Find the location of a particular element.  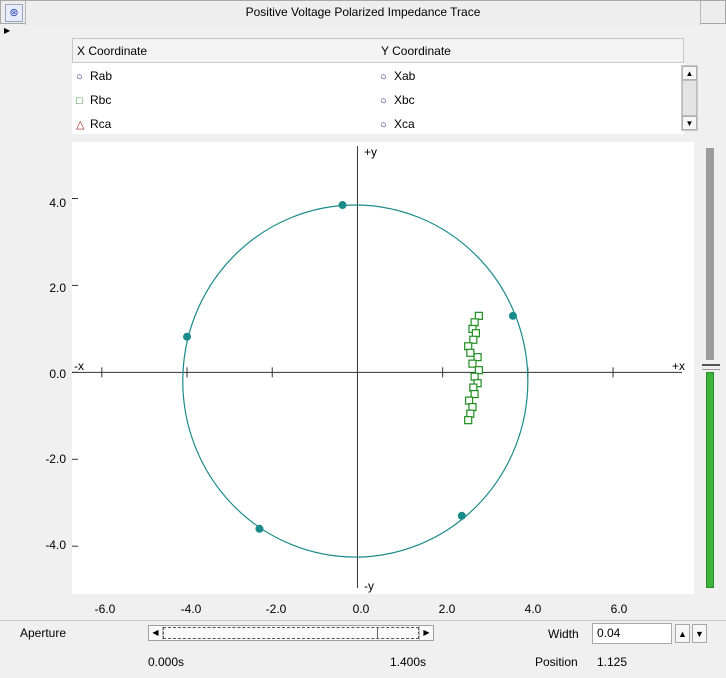

x-tick-label: 2.0 is located at coordinates (447, 609).